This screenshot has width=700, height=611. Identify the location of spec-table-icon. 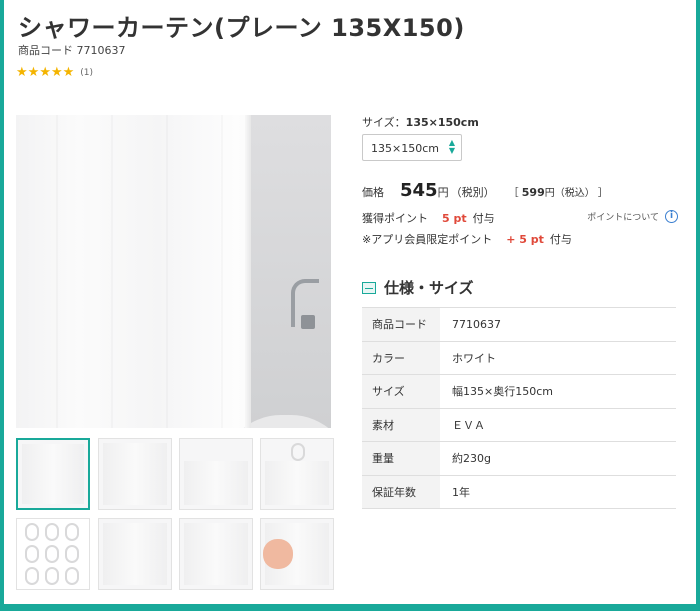
(369, 287).